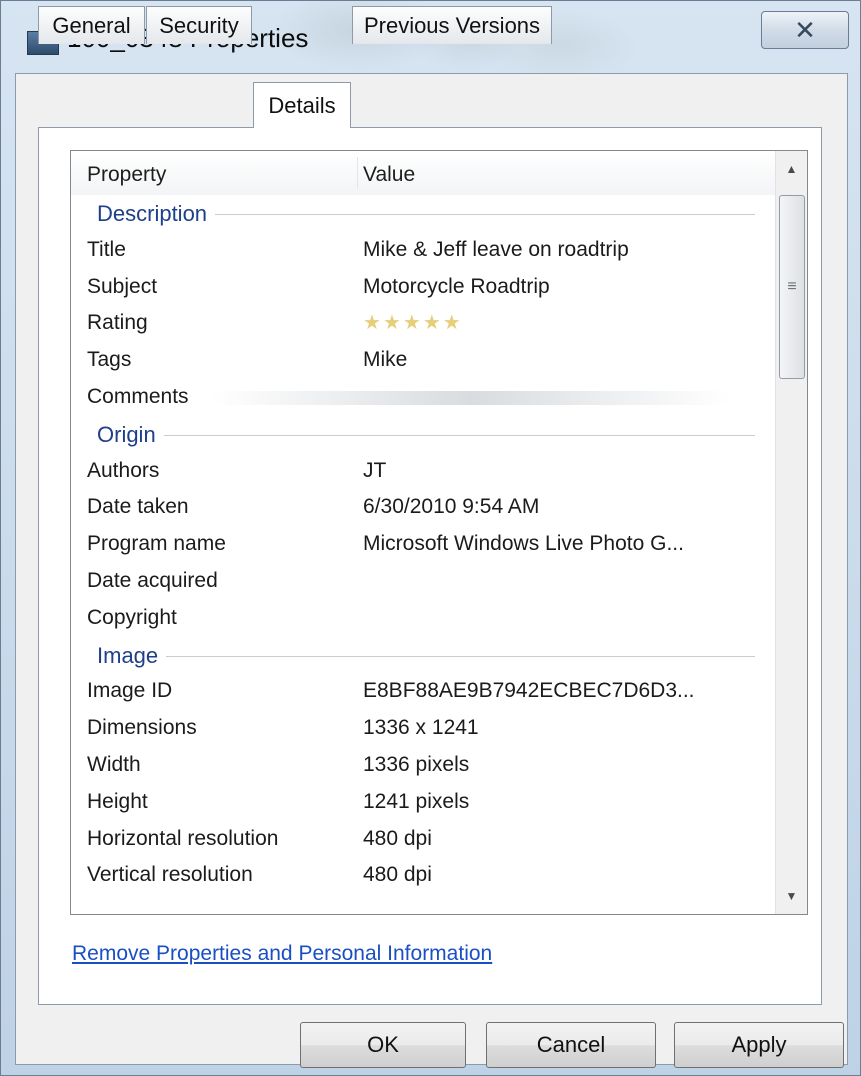  Describe the element at coordinates (791, 532) in the screenshot. I see `vertical-scrollbar: ▲ ≡ ▼` at that location.